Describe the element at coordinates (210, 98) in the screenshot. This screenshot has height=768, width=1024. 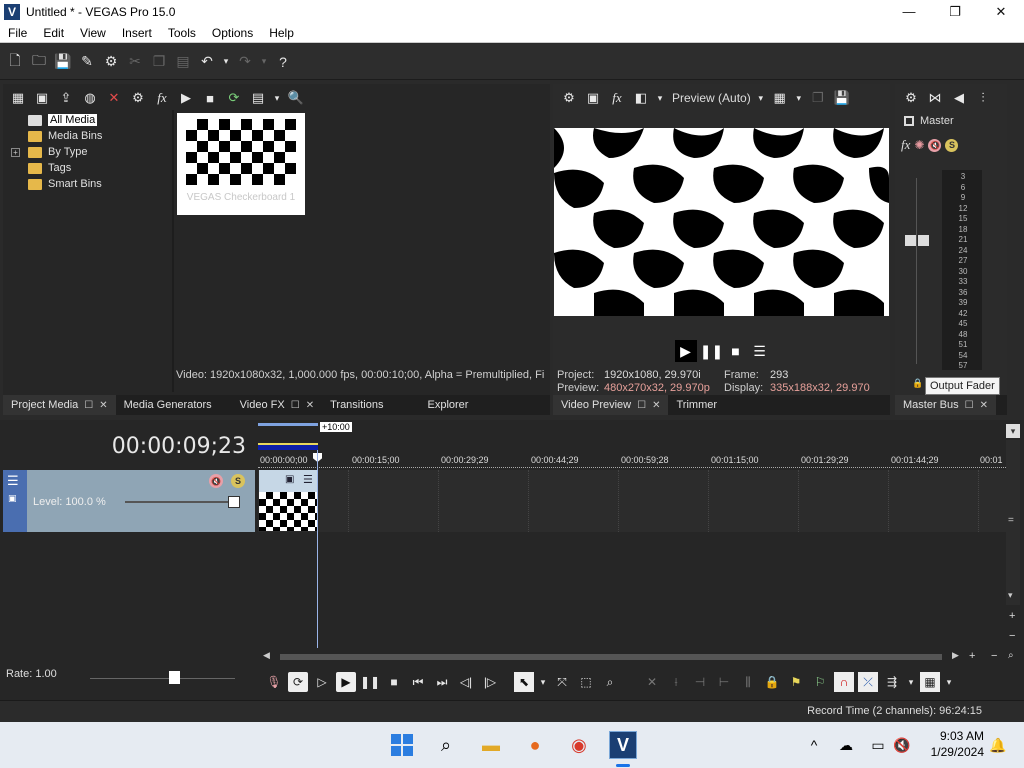
I see `stop-icon: ■` at that location.